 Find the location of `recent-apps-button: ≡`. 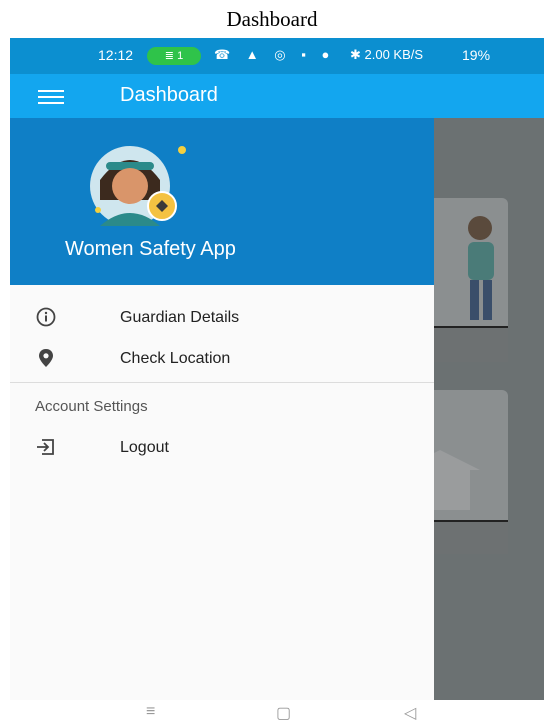

recent-apps-button: ≡ is located at coordinates (150, 712).